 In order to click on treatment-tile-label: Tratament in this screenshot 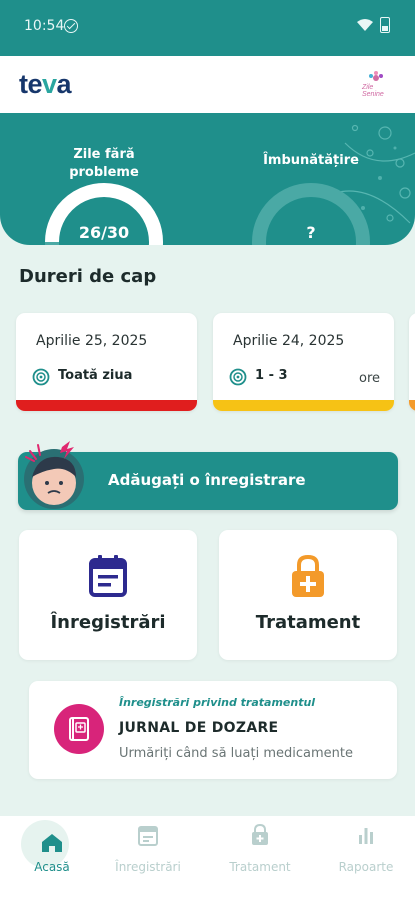, I will do `click(308, 622)`.